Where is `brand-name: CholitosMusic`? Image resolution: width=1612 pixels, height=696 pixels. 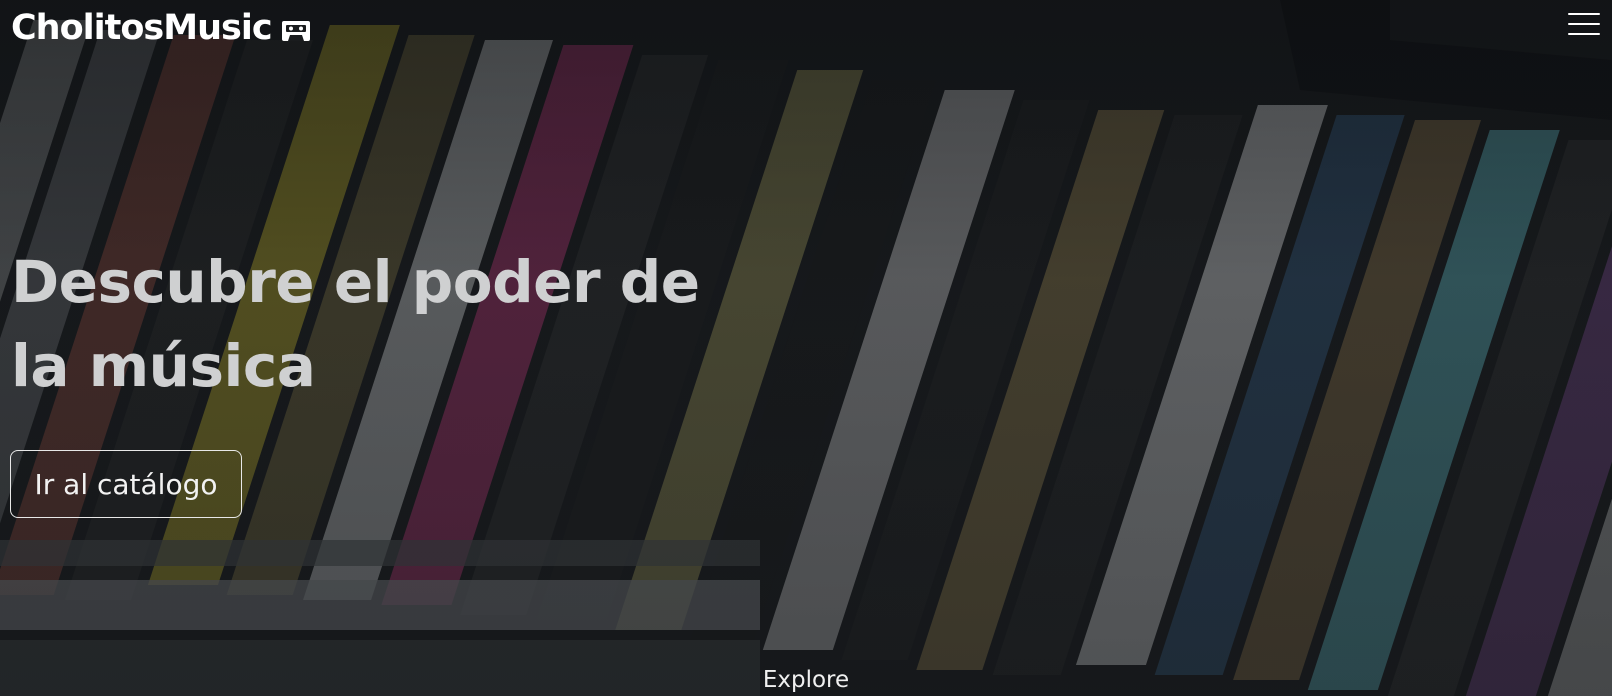 brand-name: CholitosMusic is located at coordinates (142, 28).